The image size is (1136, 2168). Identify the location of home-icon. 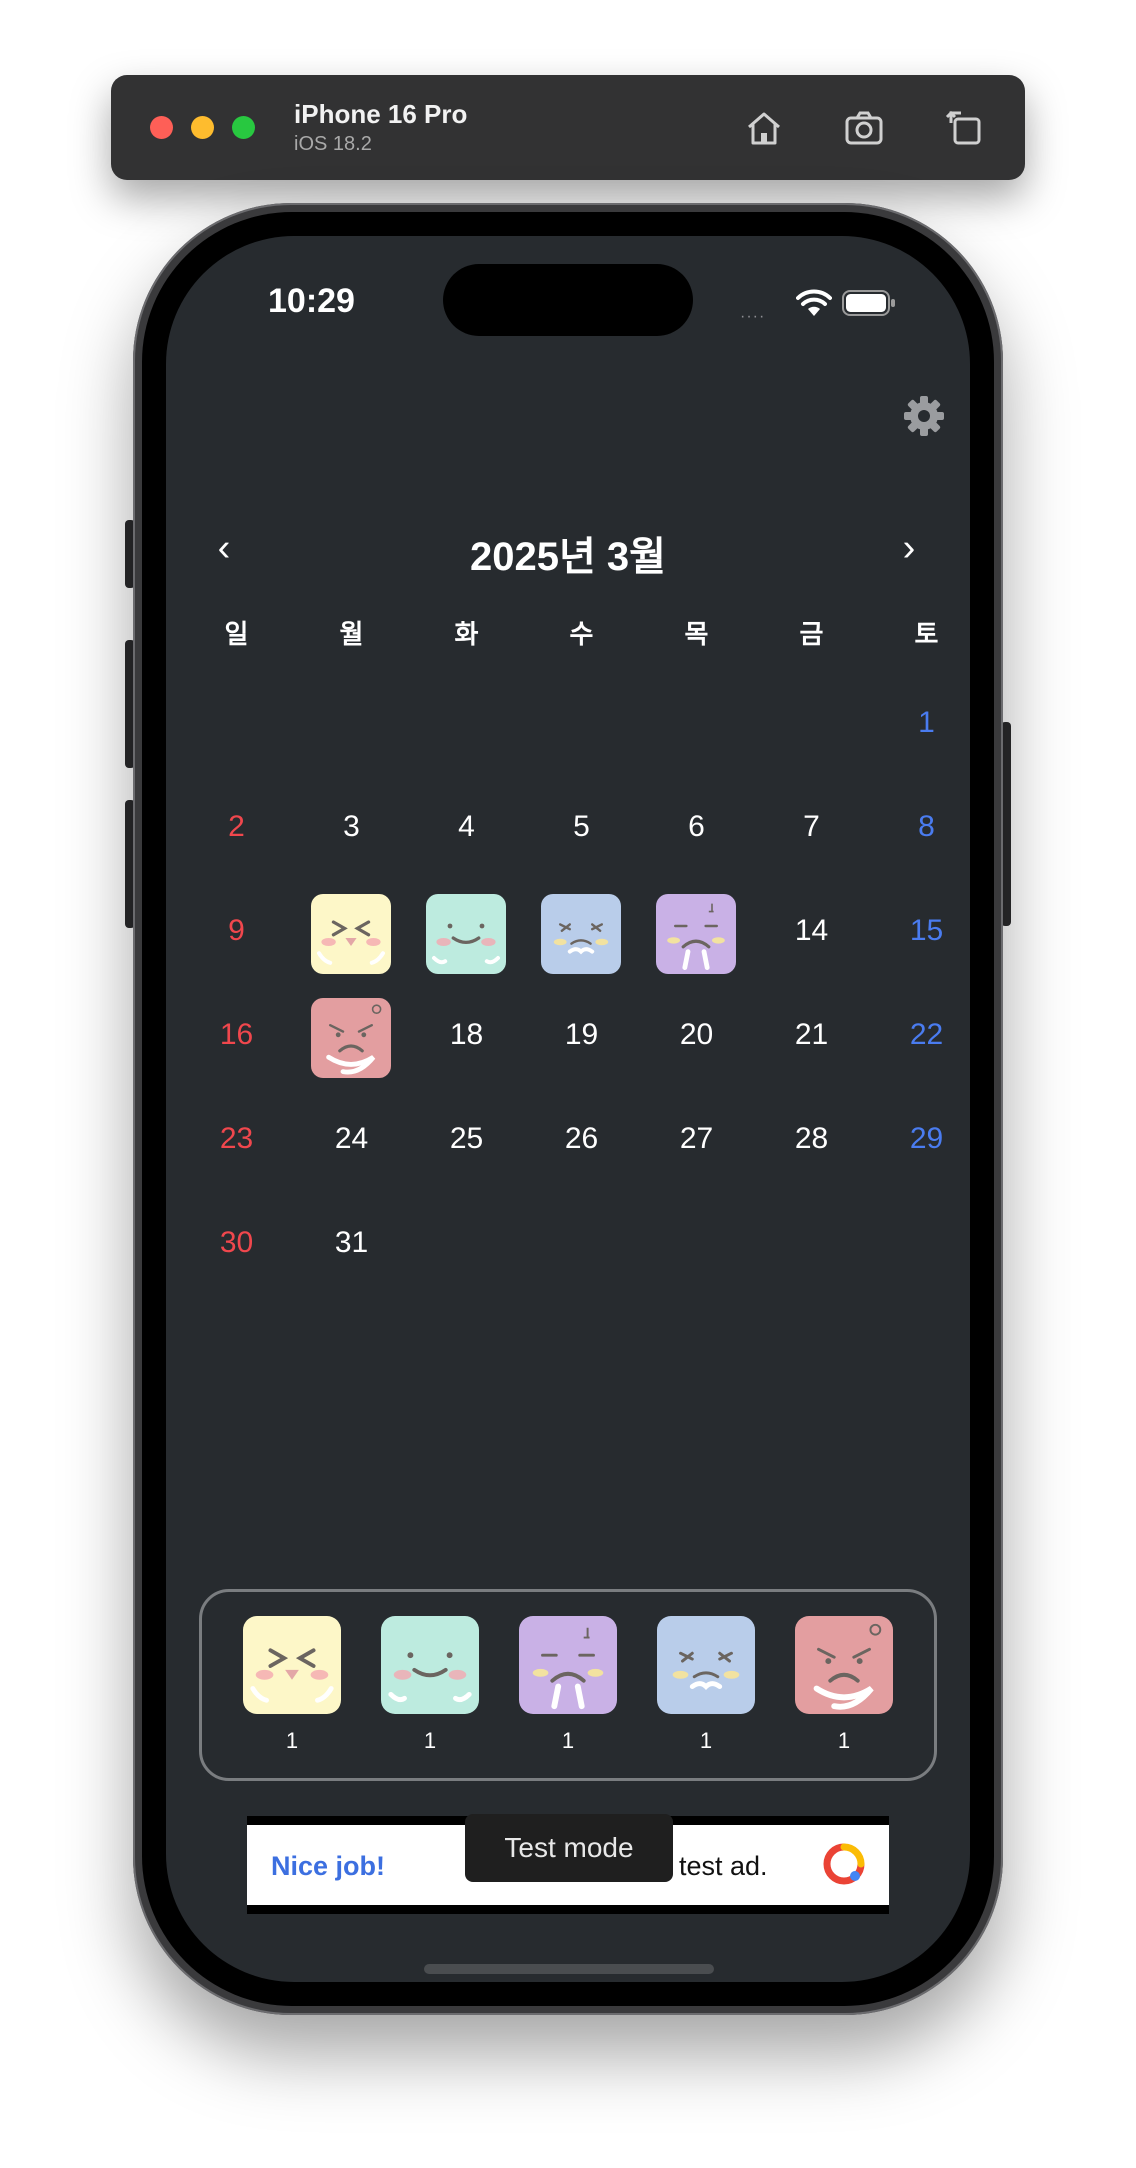
(764, 128).